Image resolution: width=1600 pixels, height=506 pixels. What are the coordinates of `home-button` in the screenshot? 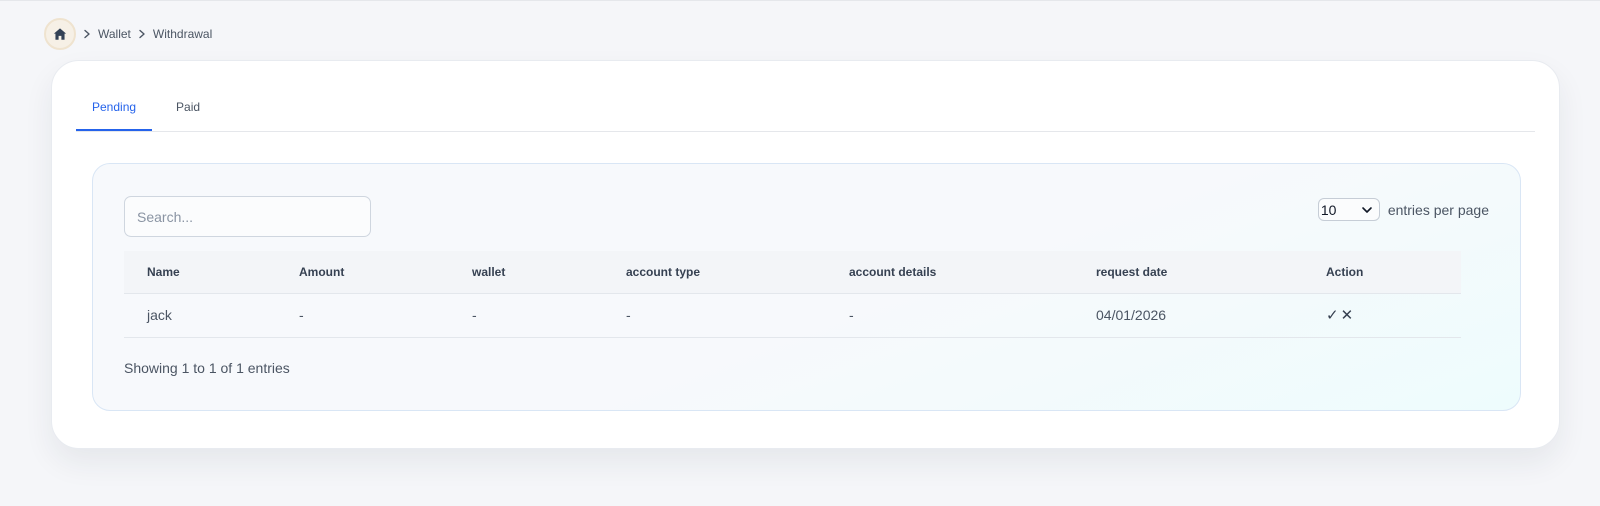 It's located at (60, 34).